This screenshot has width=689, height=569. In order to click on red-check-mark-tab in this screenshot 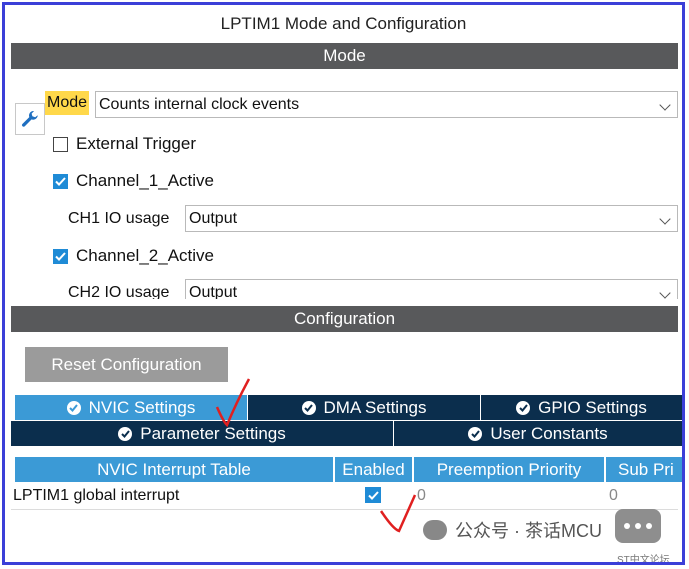, I will do `click(233, 403)`.